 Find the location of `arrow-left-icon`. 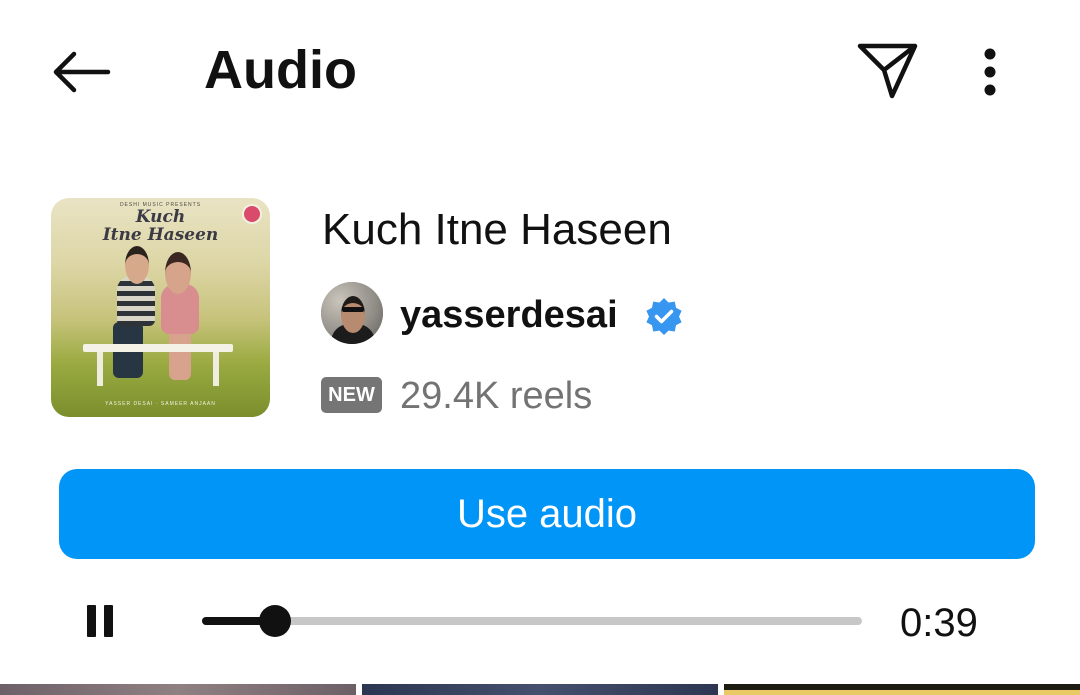

arrow-left-icon is located at coordinates (82, 72).